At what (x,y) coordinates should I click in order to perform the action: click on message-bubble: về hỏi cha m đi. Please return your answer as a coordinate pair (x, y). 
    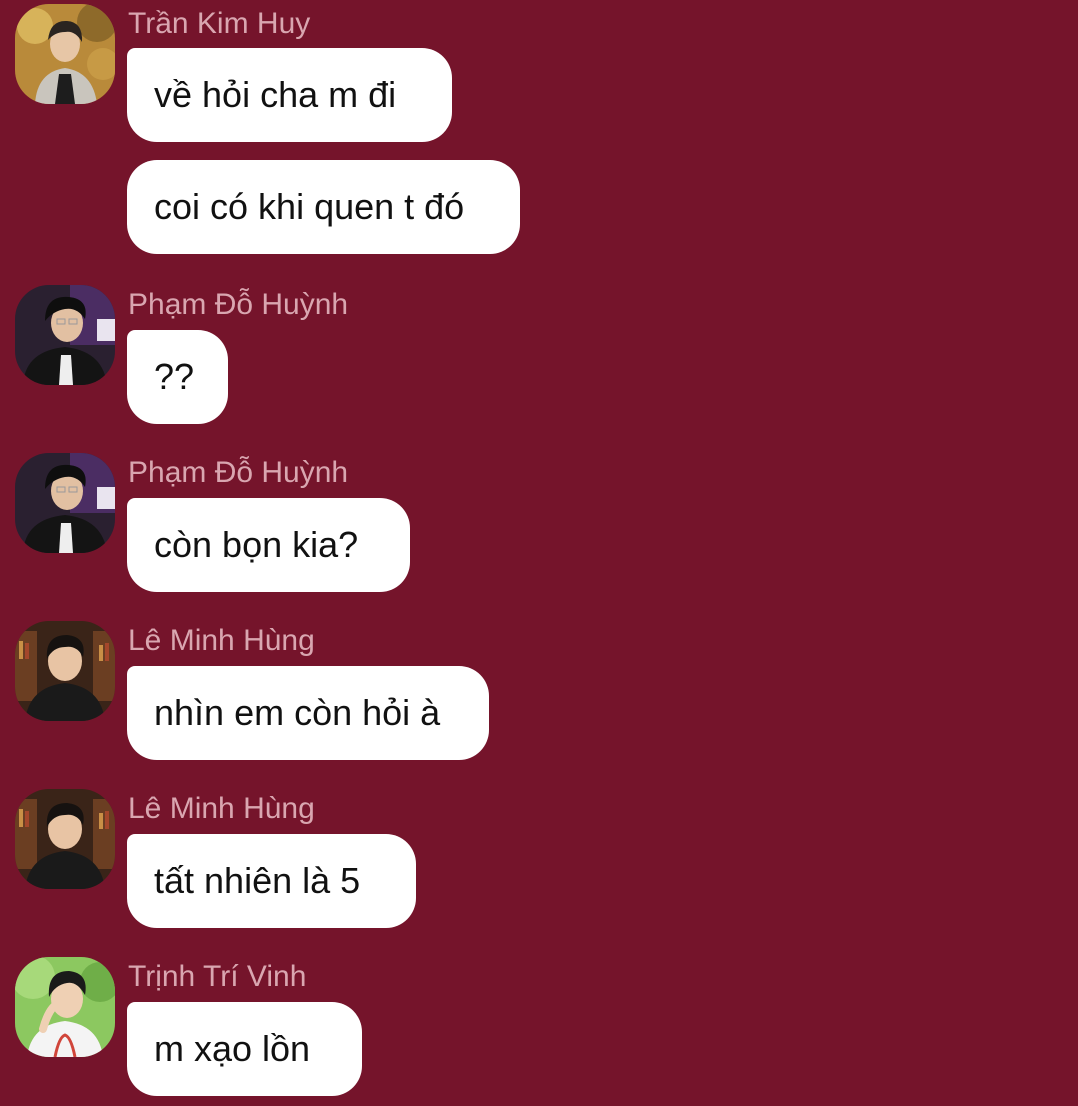
    Looking at the image, I should click on (289, 95).